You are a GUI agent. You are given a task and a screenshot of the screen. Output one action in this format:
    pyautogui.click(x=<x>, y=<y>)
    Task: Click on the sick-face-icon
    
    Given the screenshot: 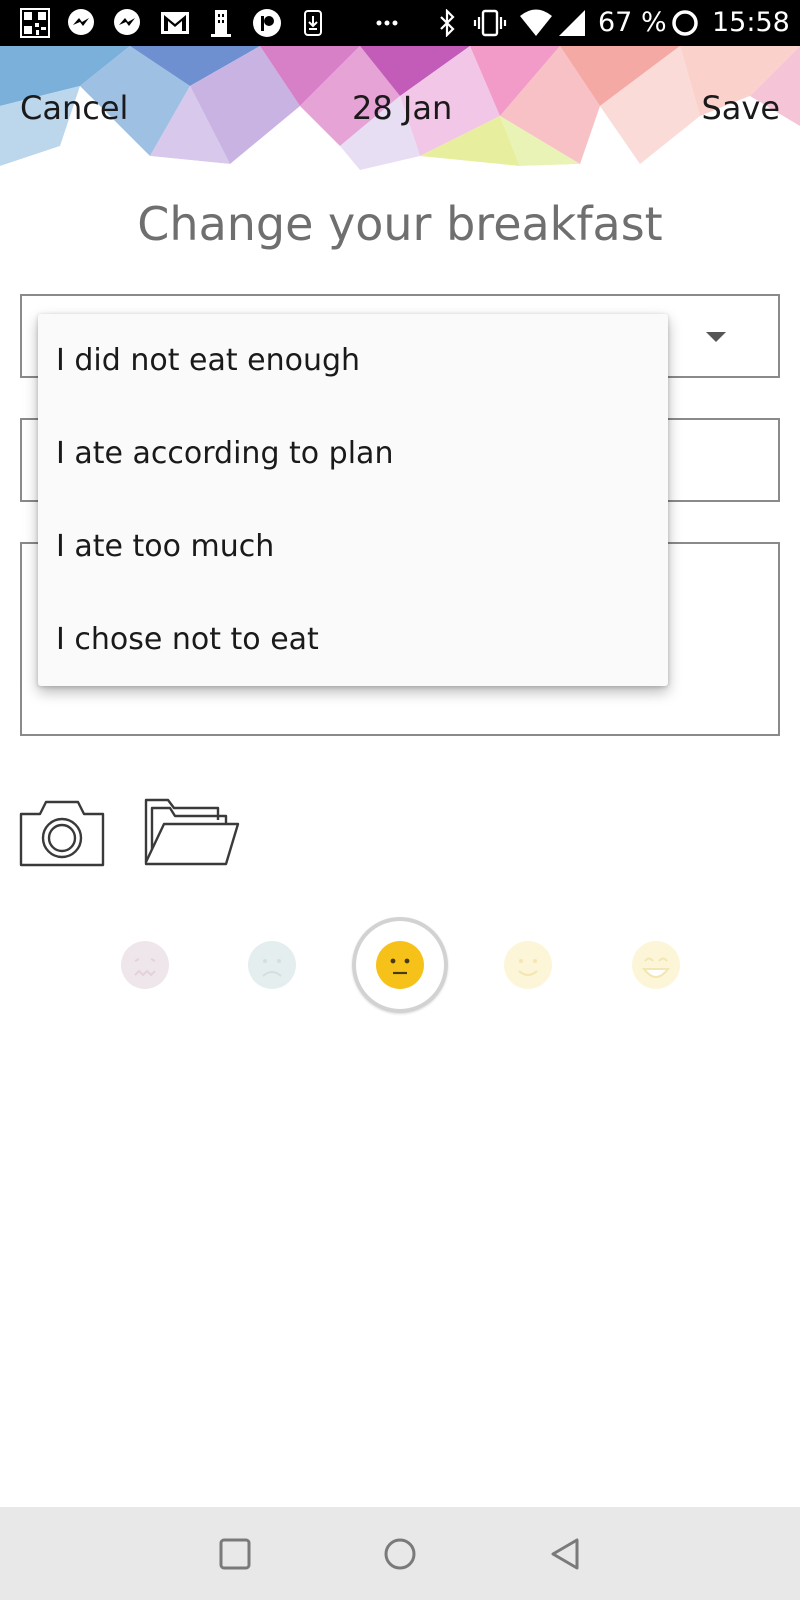 What is the action you would take?
    pyautogui.click(x=145, y=965)
    